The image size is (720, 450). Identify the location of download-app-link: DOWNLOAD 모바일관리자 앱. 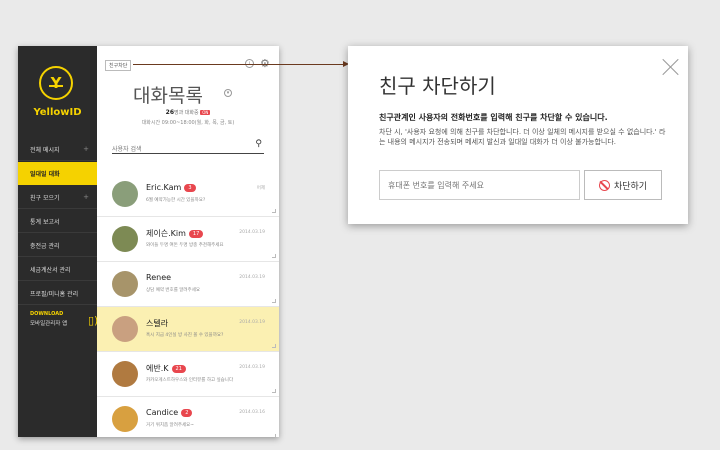
(48, 319).